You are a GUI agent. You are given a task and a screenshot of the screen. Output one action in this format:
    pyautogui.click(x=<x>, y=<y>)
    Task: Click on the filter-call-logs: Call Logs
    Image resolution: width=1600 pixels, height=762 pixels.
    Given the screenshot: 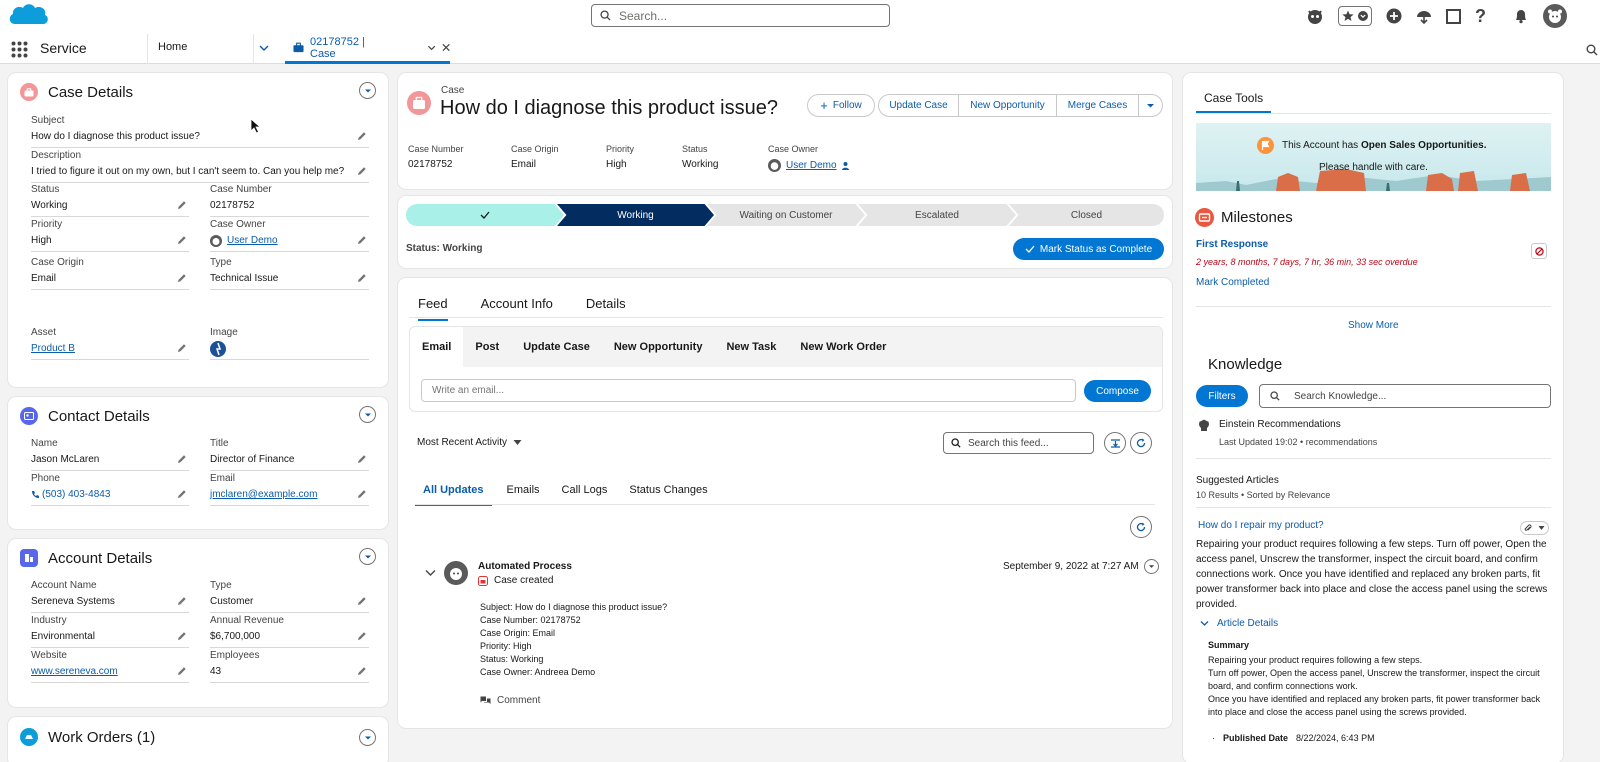 What is the action you would take?
    pyautogui.click(x=585, y=495)
    